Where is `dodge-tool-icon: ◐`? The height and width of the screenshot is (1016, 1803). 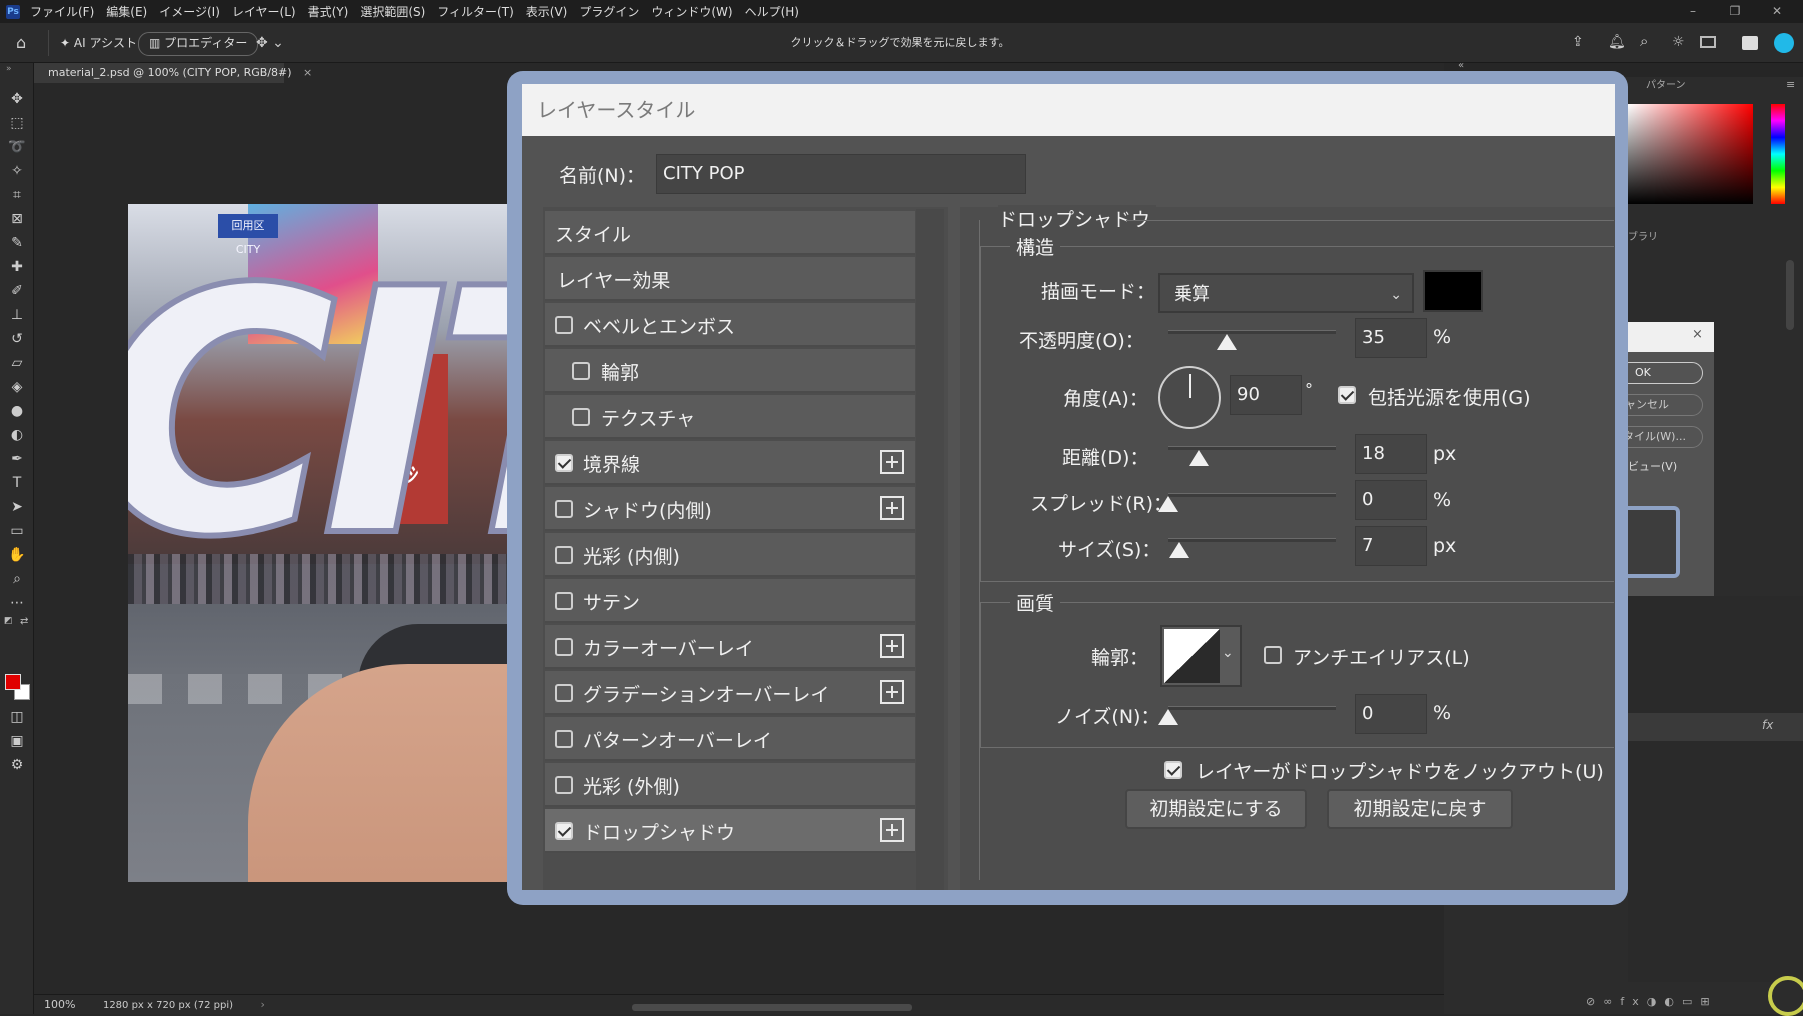
dodge-tool-icon: ◐ is located at coordinates (17, 435).